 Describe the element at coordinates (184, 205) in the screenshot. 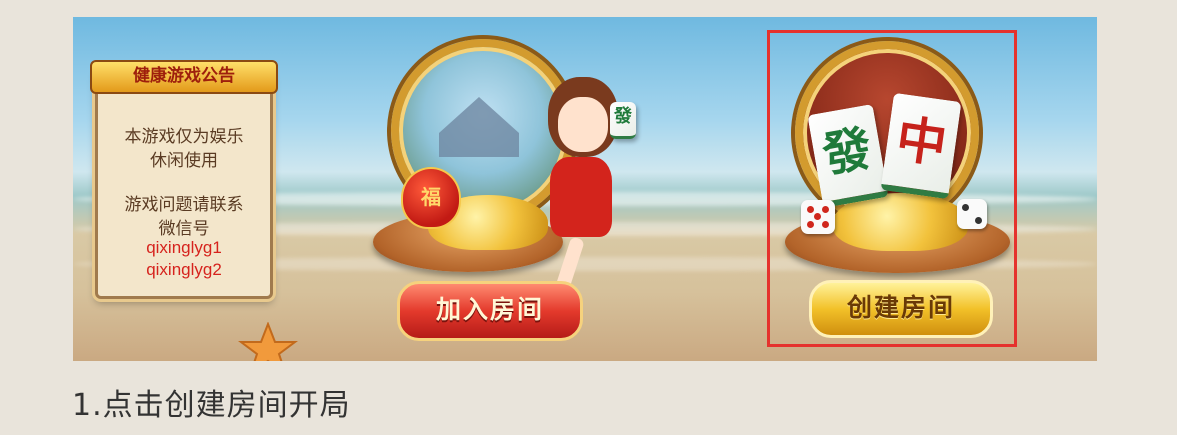

I see `notice-line: 游戏问题请联系` at that location.